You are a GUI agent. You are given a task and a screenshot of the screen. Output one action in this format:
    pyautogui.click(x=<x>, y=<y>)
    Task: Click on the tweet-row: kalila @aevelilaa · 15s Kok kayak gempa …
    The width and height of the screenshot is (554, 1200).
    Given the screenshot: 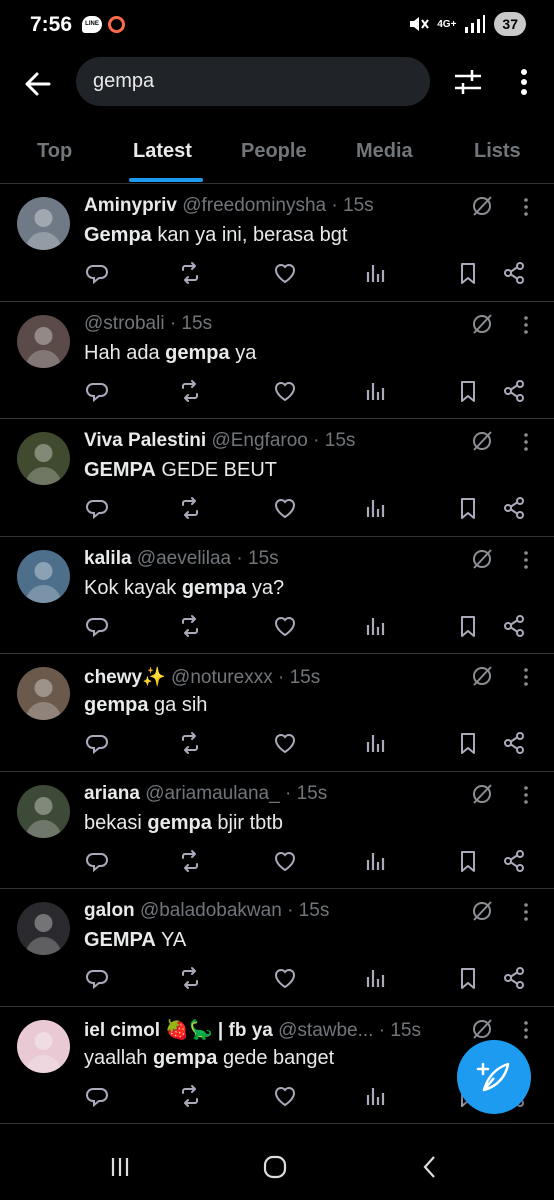 What is the action you would take?
    pyautogui.click(x=277, y=595)
    